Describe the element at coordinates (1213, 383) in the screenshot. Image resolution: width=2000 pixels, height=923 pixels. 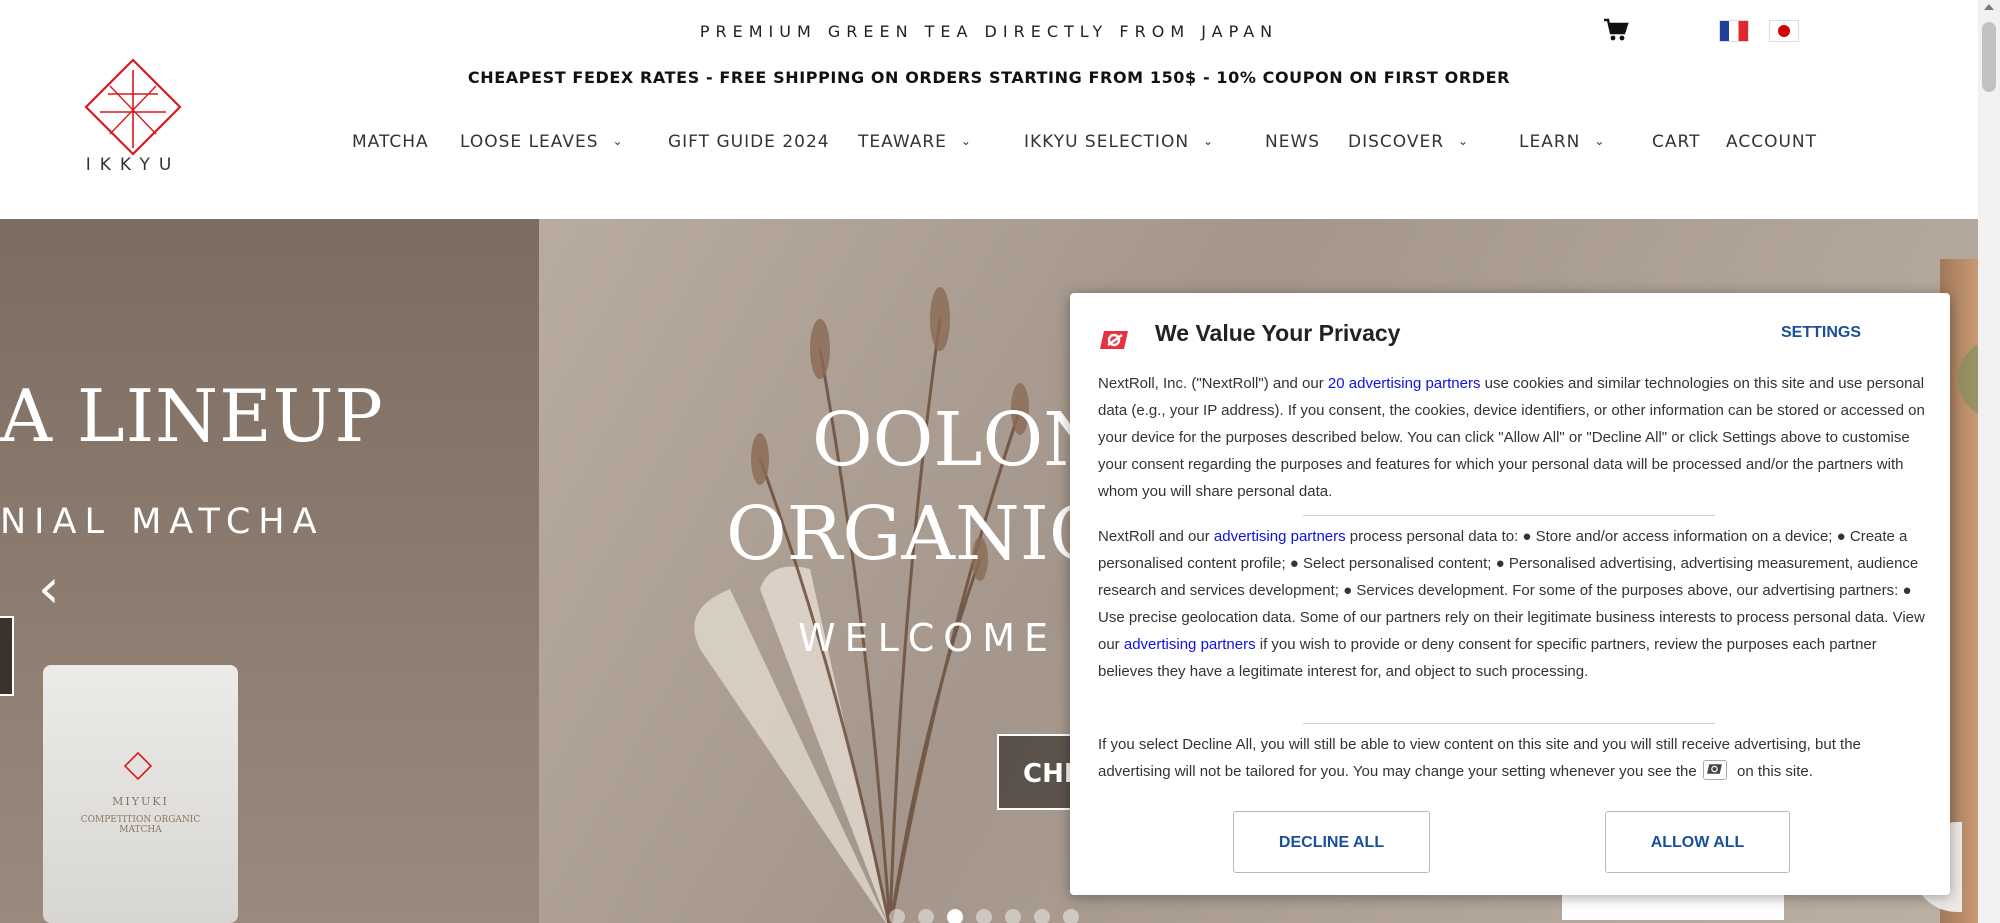
I see `text-segment: NextRoll, Inc. ("NextRoll") and our` at that location.